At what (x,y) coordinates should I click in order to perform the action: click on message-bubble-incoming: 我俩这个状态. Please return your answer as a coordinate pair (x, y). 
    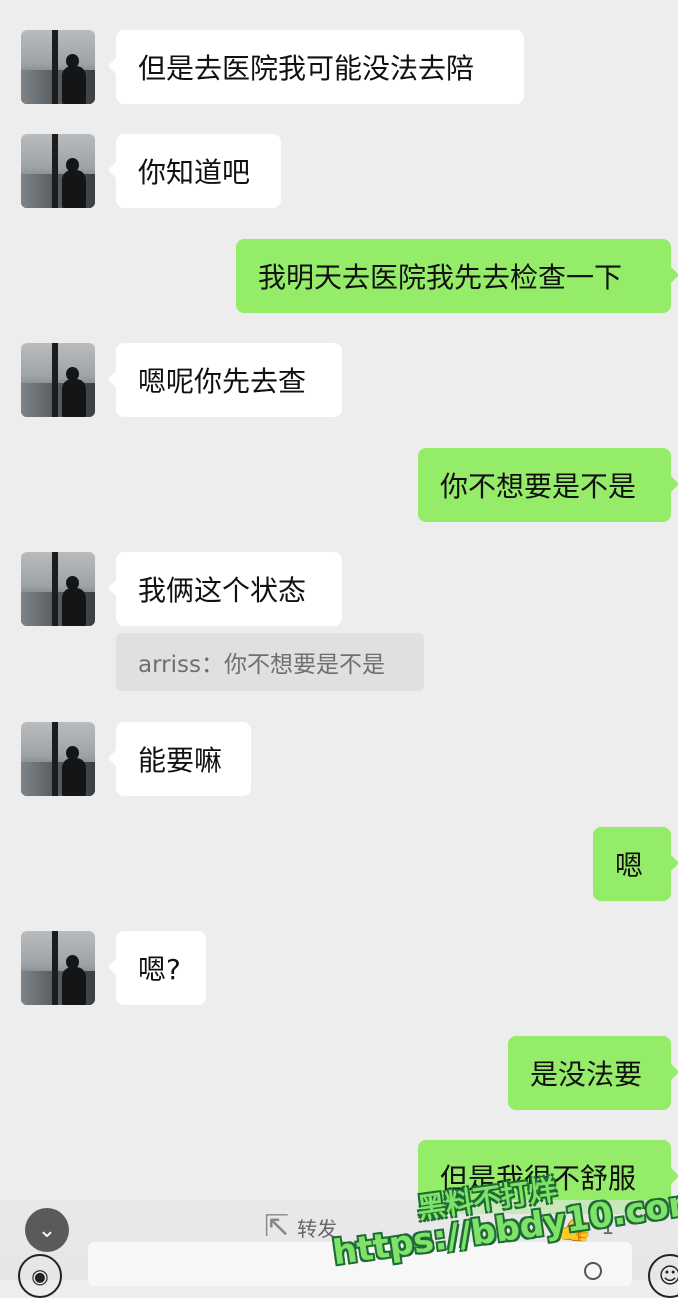
    Looking at the image, I should click on (225, 589).